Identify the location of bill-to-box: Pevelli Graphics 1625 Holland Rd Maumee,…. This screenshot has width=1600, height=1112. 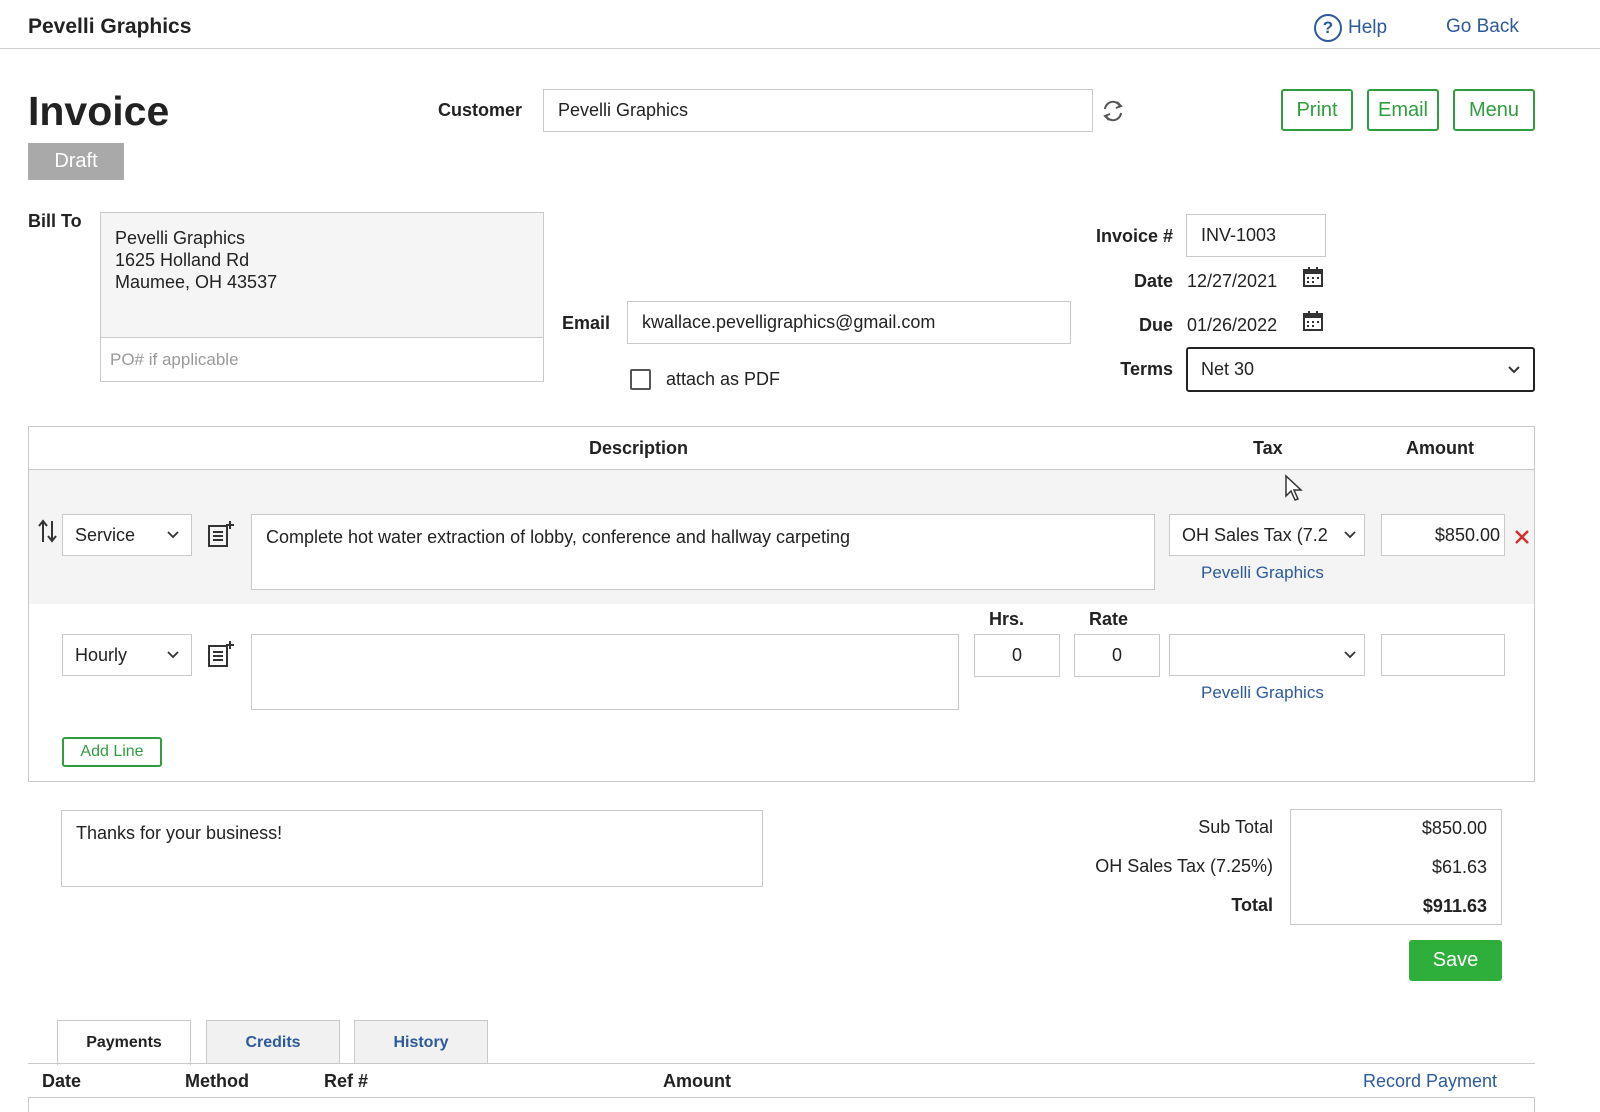
(322, 297).